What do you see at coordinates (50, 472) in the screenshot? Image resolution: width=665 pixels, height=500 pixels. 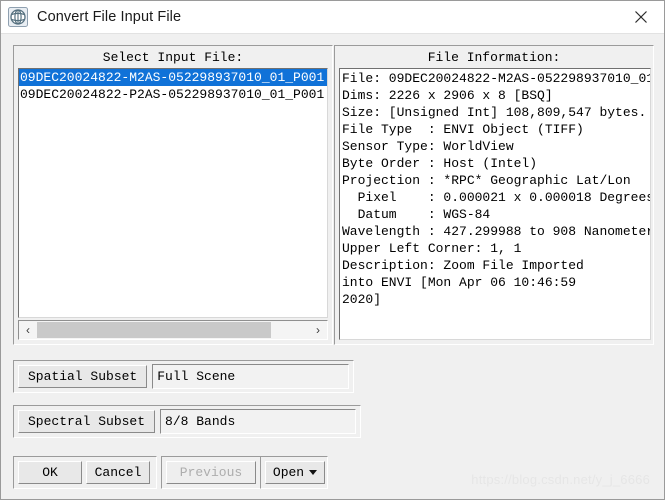 I see `ok-button: OK` at bounding box center [50, 472].